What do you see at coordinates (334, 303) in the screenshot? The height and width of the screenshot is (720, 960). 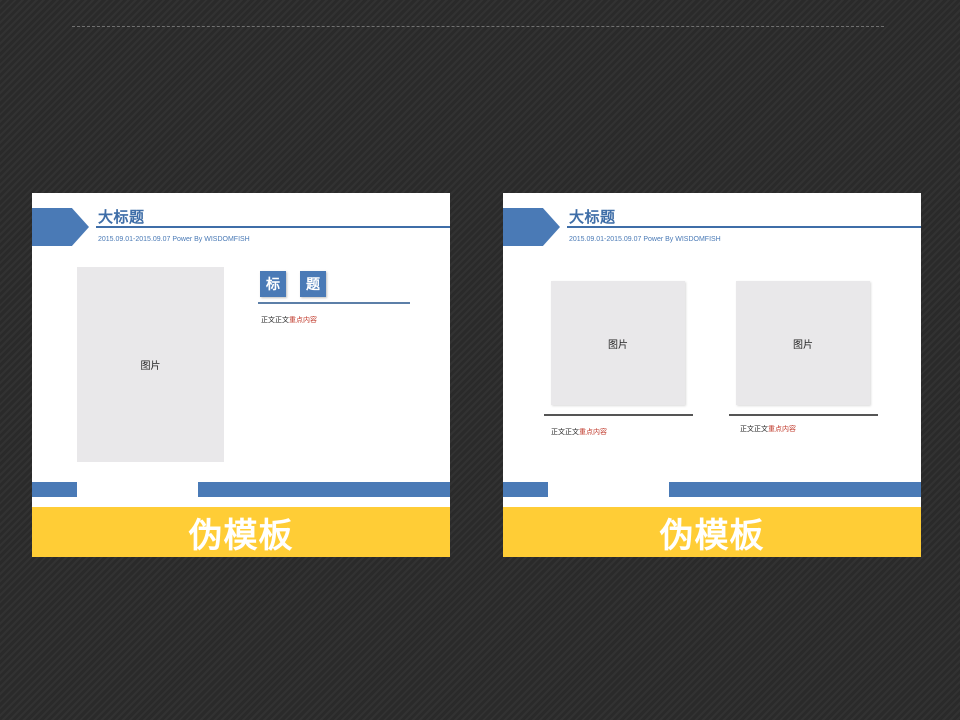 I see `heading-underline` at bounding box center [334, 303].